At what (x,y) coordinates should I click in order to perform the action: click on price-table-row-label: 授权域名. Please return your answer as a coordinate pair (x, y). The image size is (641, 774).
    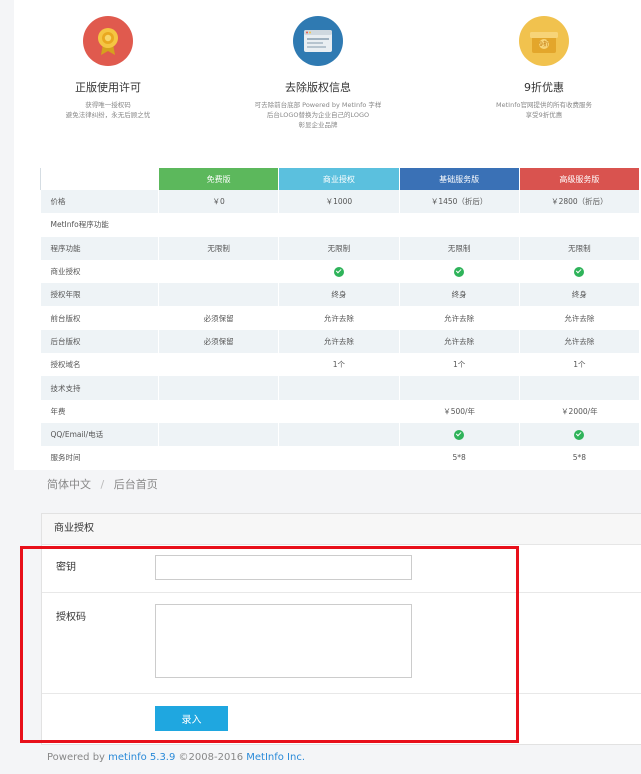
    Looking at the image, I should click on (99, 365).